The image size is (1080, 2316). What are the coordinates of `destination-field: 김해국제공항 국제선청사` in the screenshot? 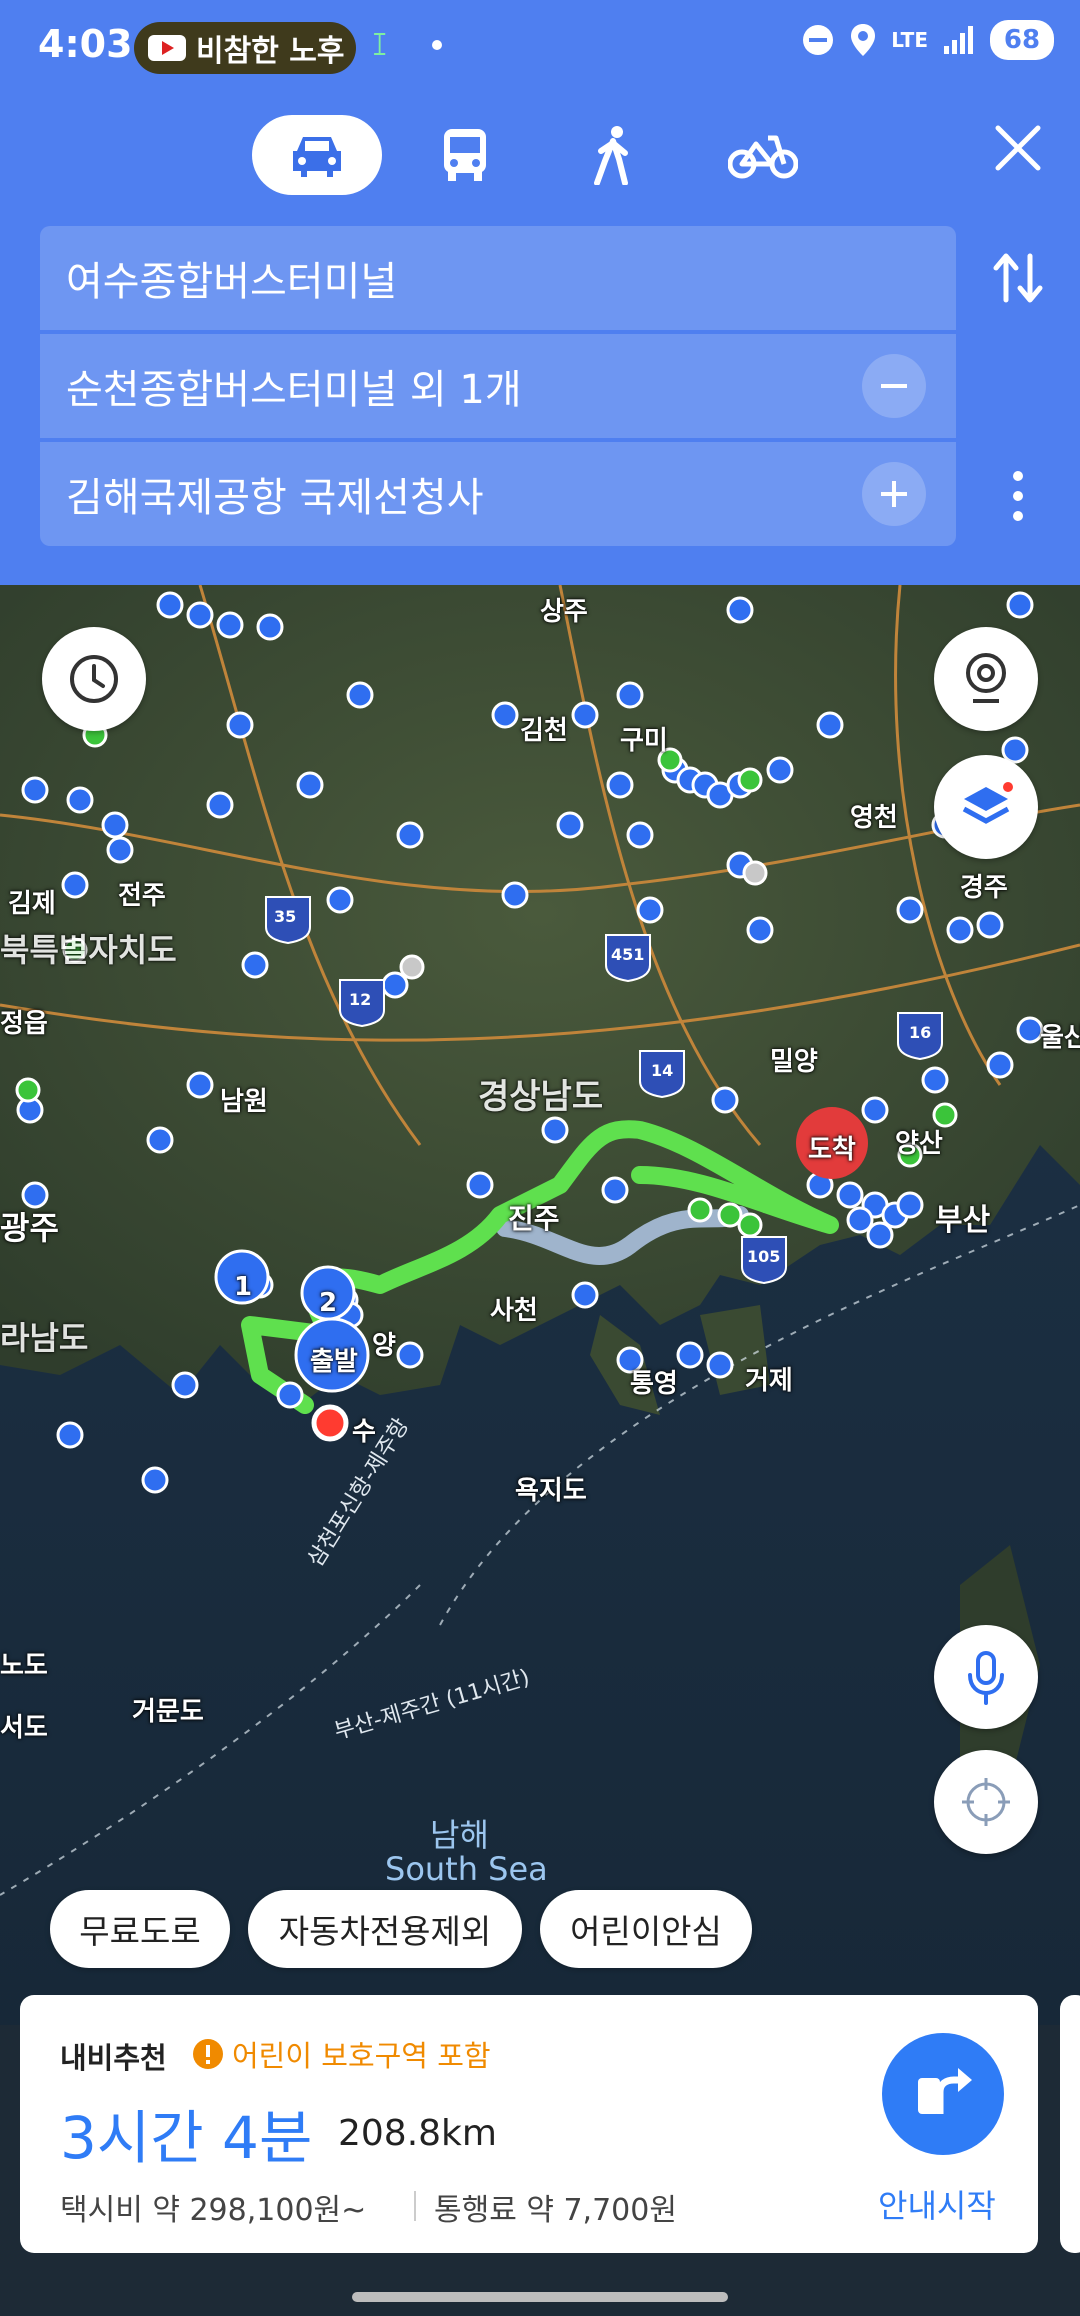 It's located at (498, 494).